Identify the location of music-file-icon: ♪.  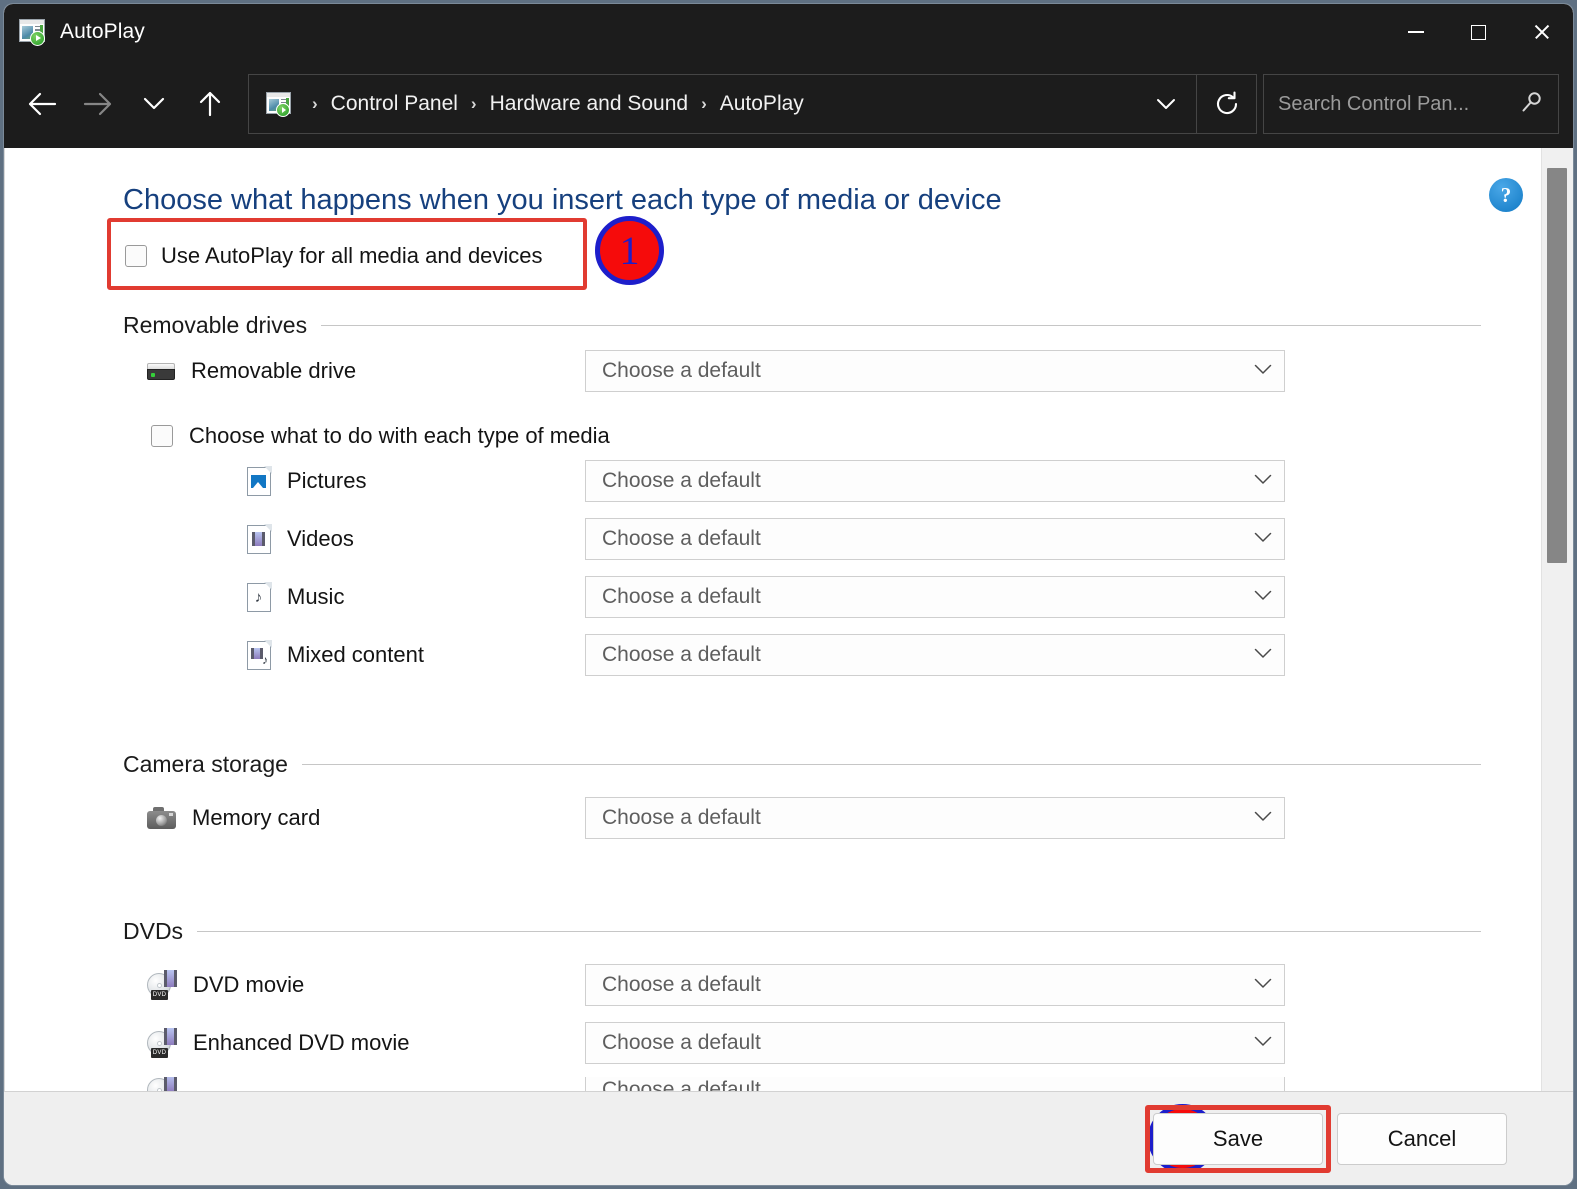
(259, 596).